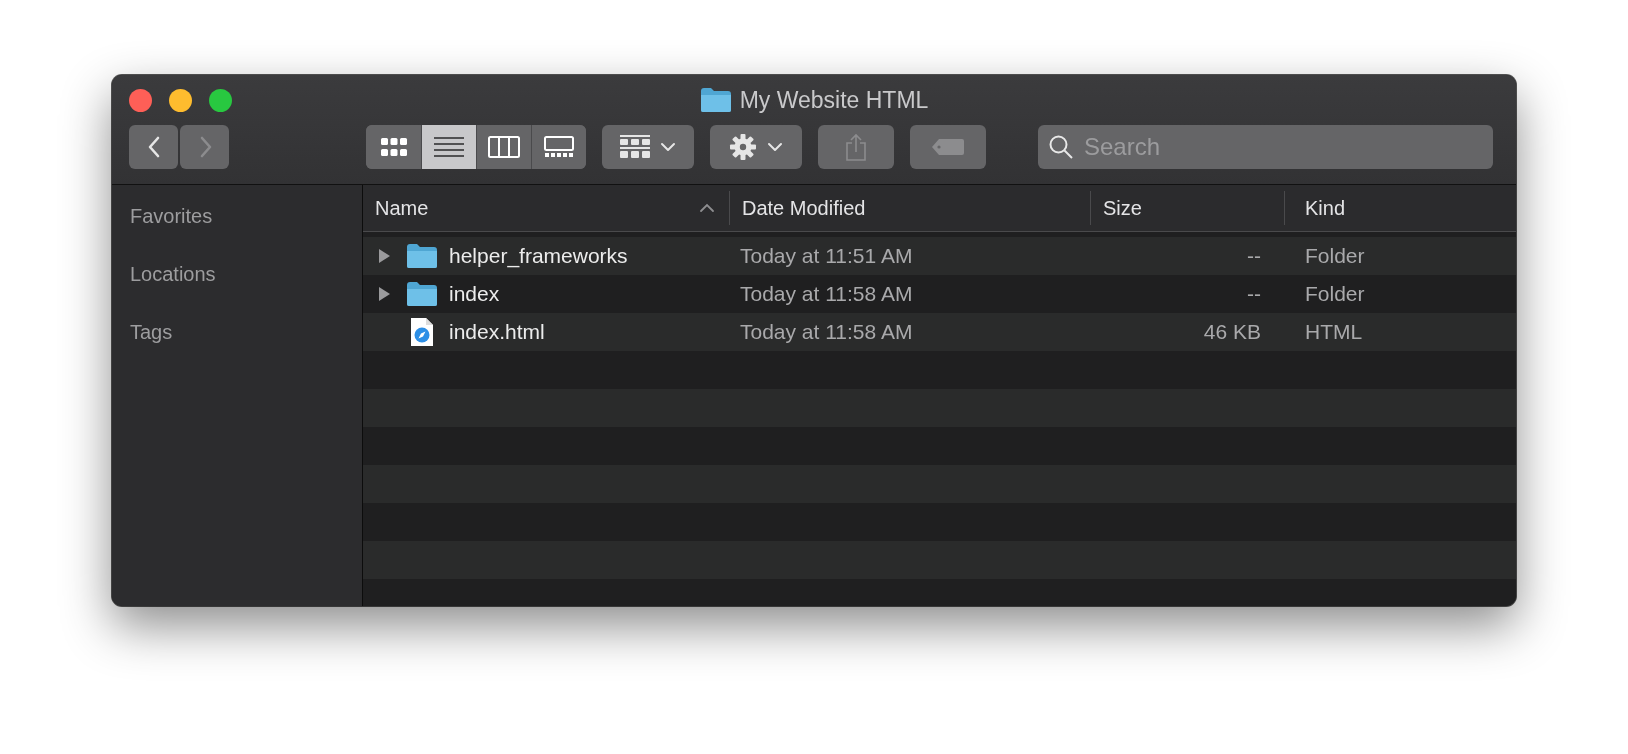 The width and height of the screenshot is (1628, 754). What do you see at coordinates (474, 294) in the screenshot?
I see `file-name: index` at bounding box center [474, 294].